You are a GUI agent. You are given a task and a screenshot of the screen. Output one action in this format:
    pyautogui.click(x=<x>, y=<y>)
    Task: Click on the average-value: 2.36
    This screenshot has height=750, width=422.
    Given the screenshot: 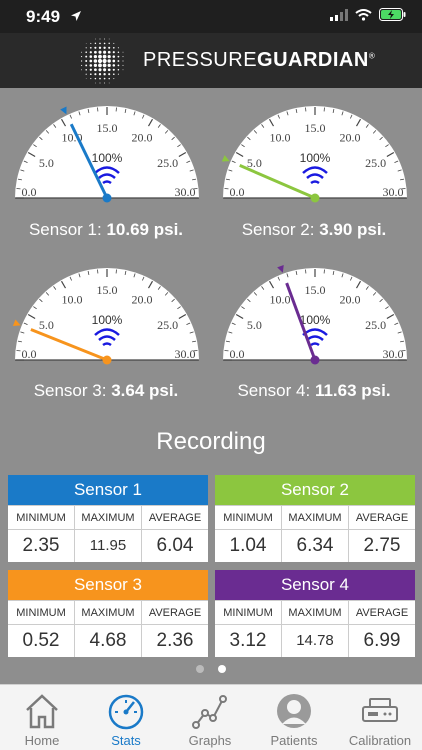 What is the action you would take?
    pyautogui.click(x=175, y=640)
    